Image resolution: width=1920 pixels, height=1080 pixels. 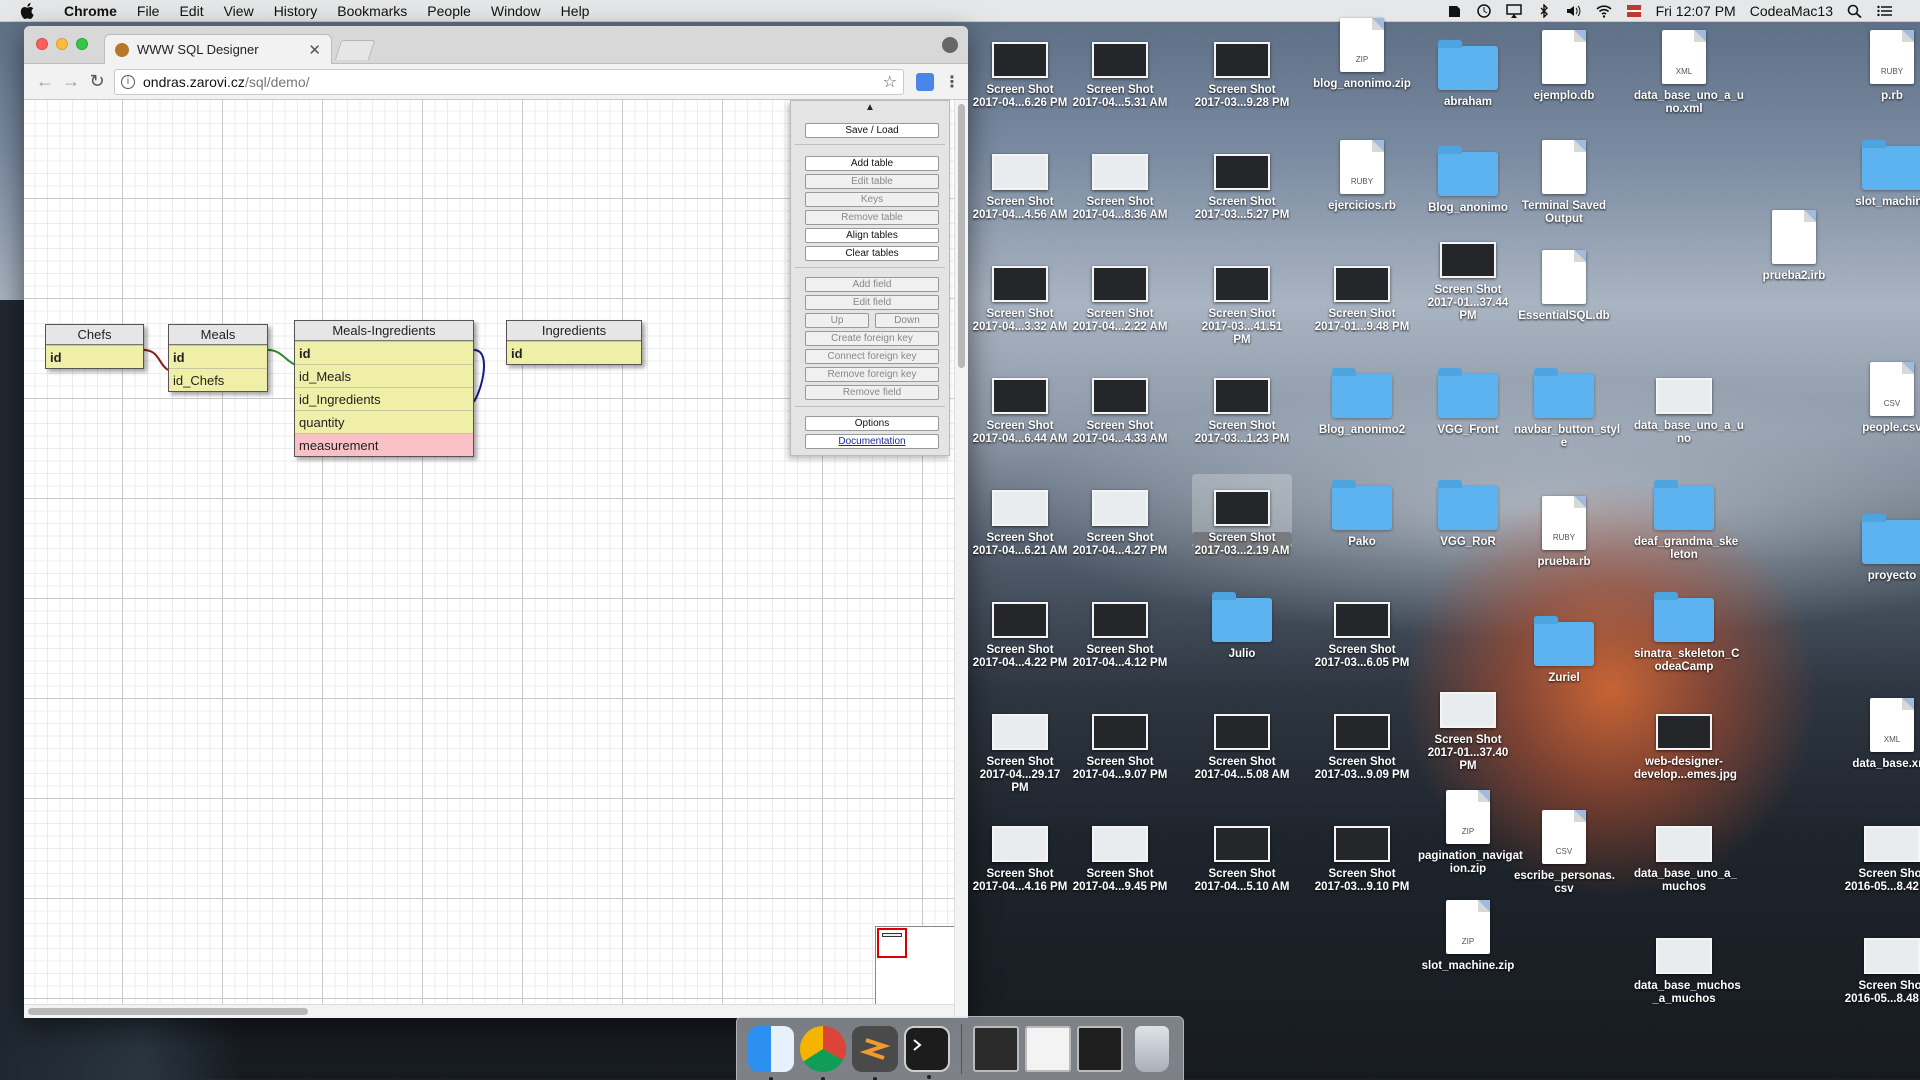 What do you see at coordinates (1468, 511) in the screenshot?
I see `desktop-icon: VGG_RoR` at bounding box center [1468, 511].